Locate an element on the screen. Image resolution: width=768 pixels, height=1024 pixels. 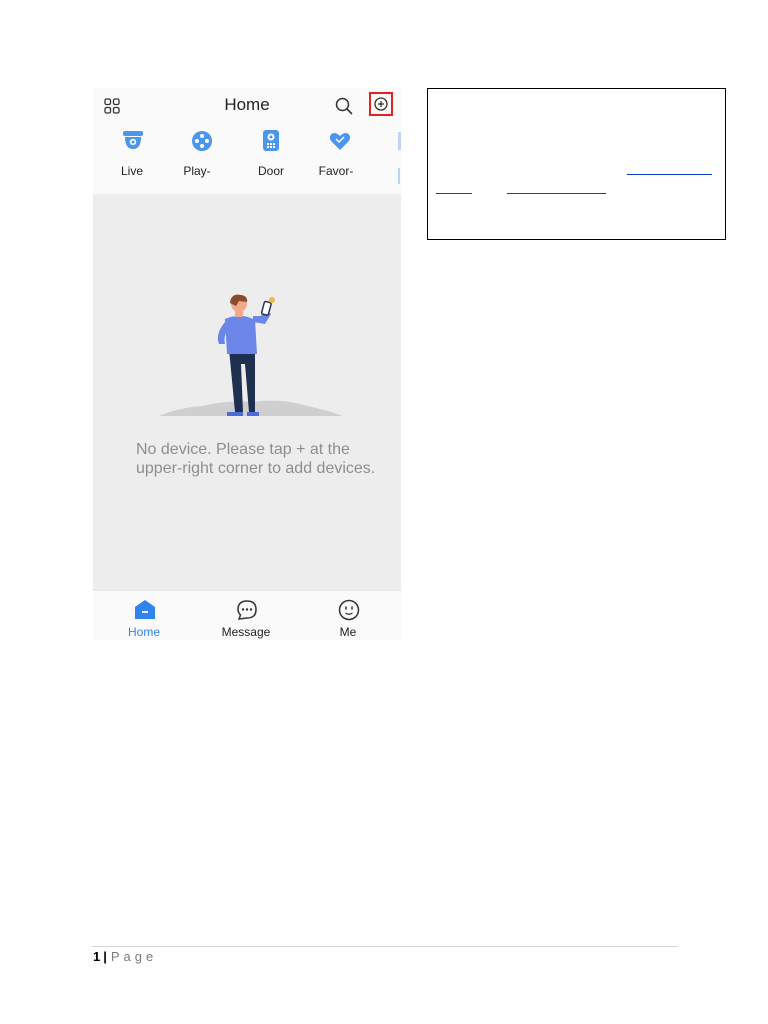
page-footer: 1 | Page is located at coordinates (125, 956).